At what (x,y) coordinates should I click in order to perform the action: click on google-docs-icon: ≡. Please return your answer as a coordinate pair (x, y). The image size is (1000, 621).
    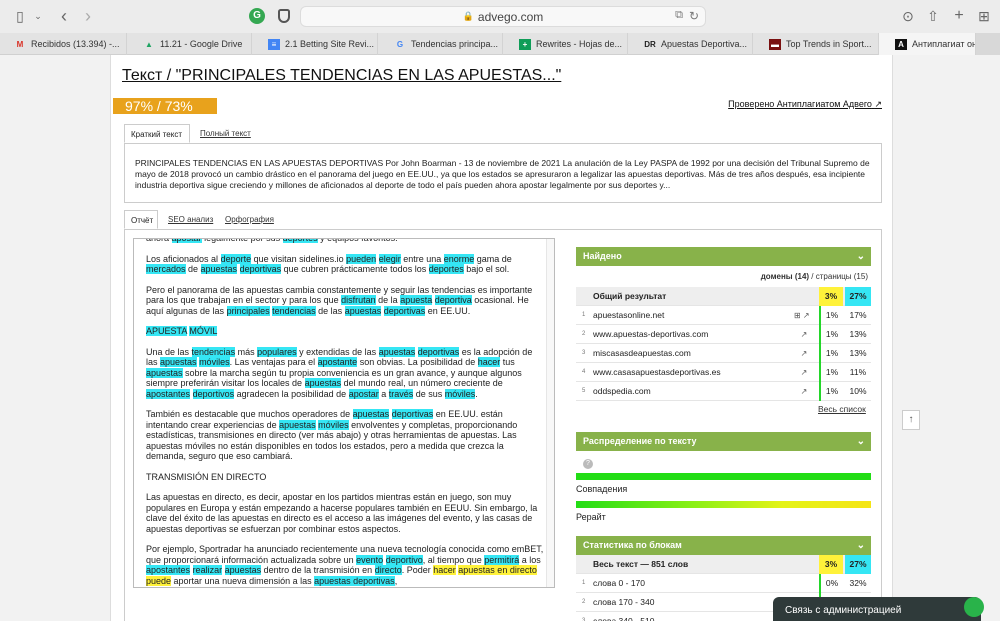
    Looking at the image, I should click on (274, 44).